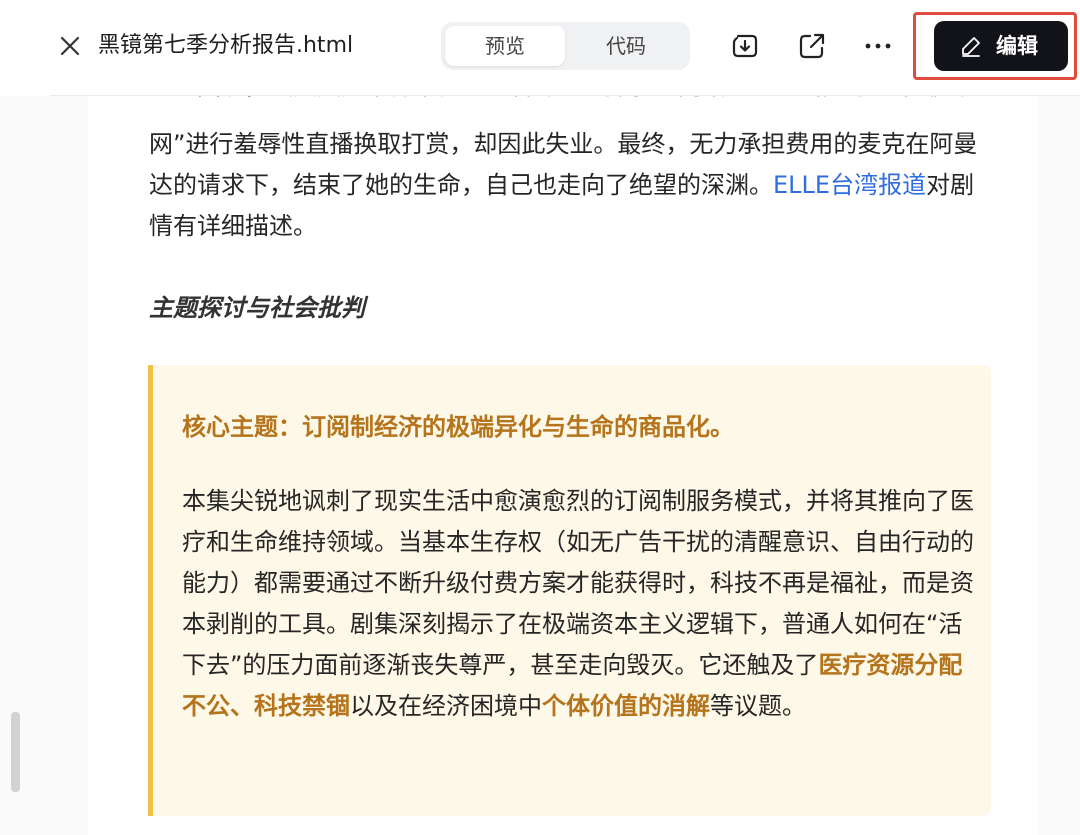  I want to click on close-button, so click(70, 46).